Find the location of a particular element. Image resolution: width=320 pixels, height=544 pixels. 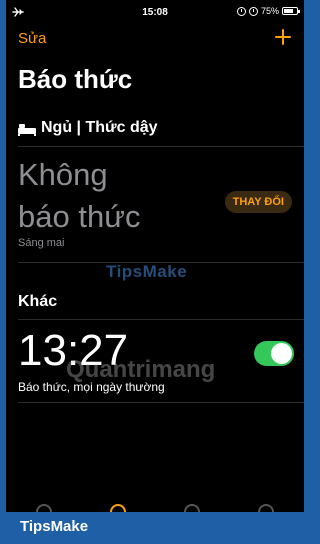

battery-percent: 75% is located at coordinates (269, 11).